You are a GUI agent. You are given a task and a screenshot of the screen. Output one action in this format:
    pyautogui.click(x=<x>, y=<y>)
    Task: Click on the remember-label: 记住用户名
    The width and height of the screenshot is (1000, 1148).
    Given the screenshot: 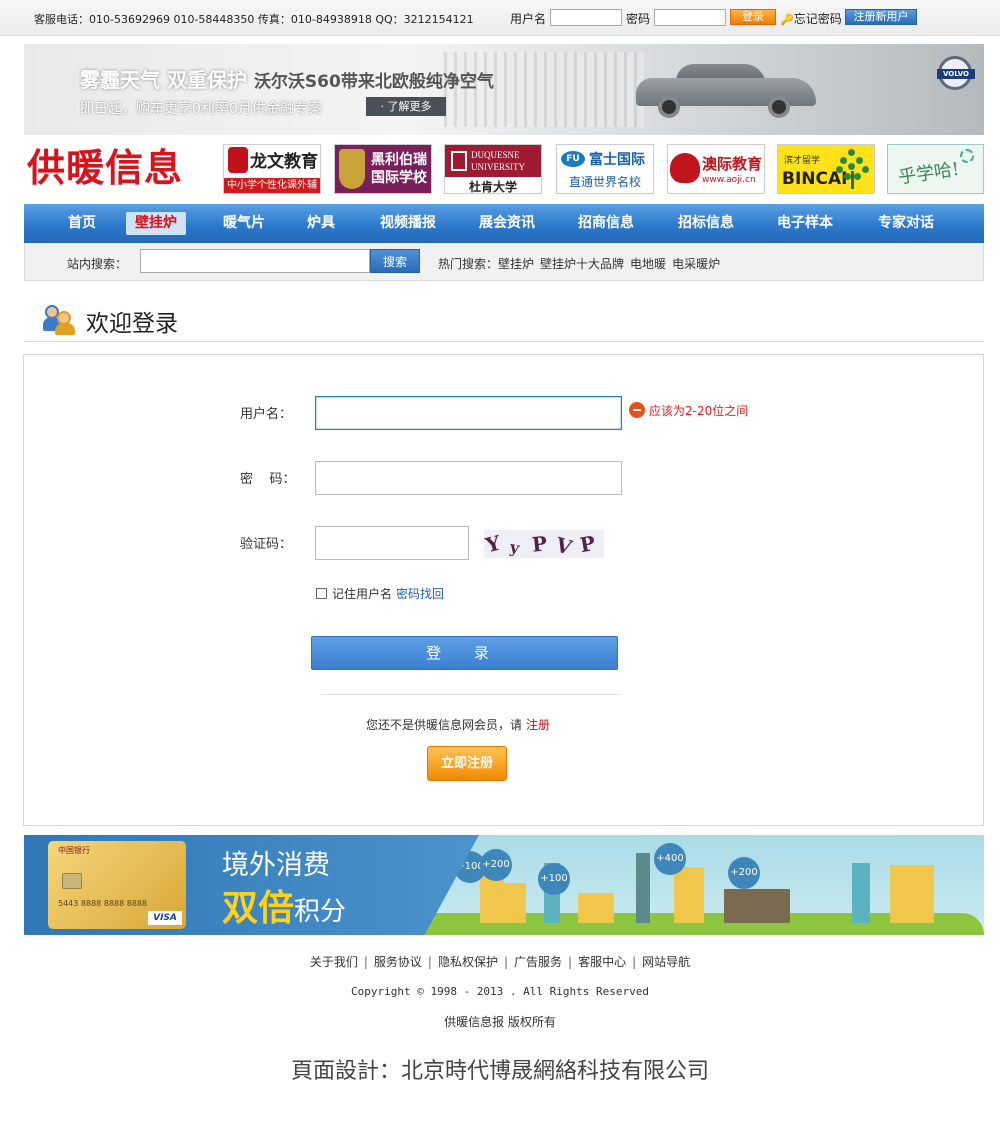 What is the action you would take?
    pyautogui.click(x=362, y=594)
    